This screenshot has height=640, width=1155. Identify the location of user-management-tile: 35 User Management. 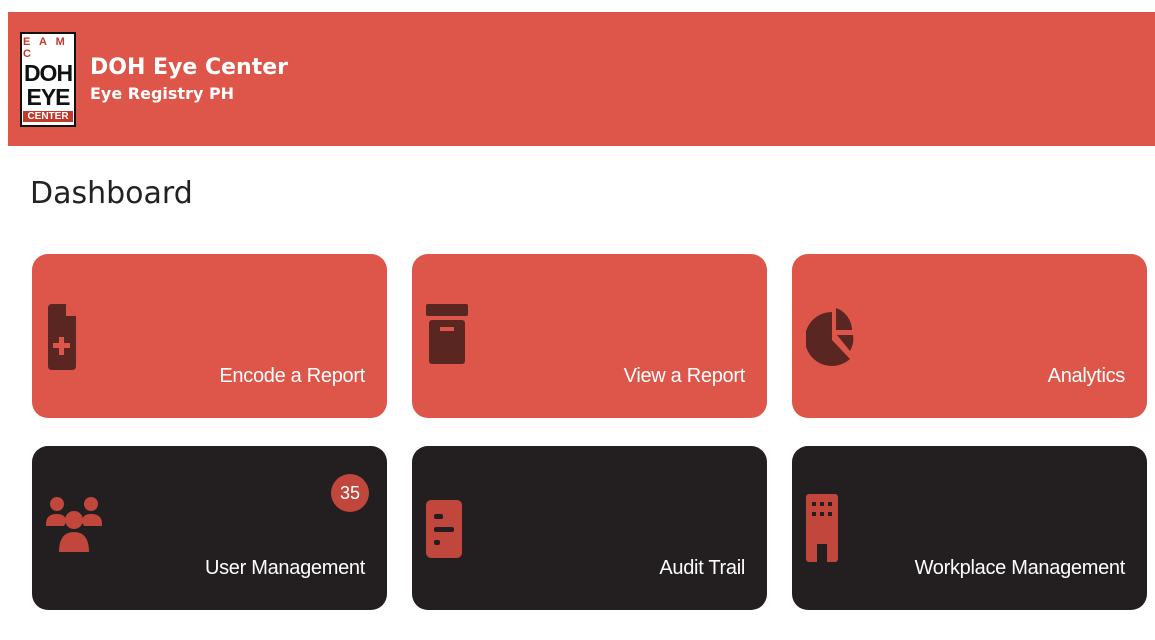
(209, 528).